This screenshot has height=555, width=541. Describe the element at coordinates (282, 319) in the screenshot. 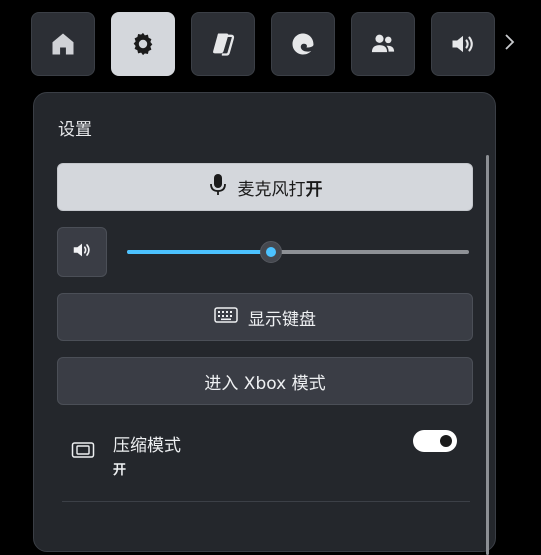

I see `show-keyboard-label: 显示键盘` at that location.